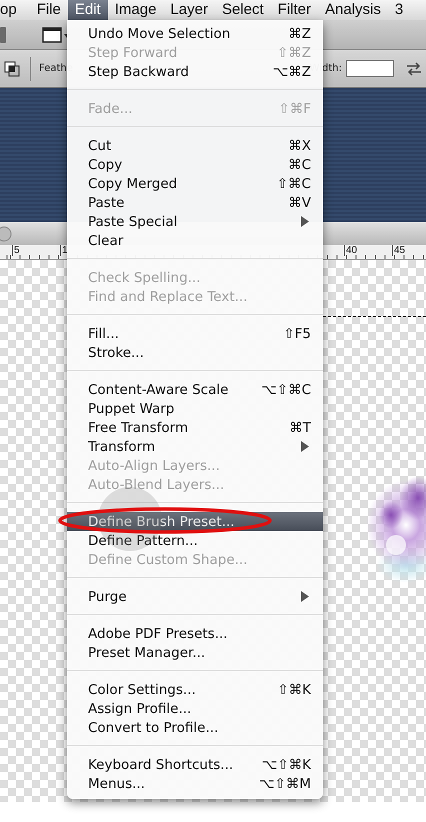 The image size is (426, 822). Describe the element at coordinates (195, 389) in the screenshot. I see `menu-item: Content-Aware Scale ⌥⇧⌘C` at that location.